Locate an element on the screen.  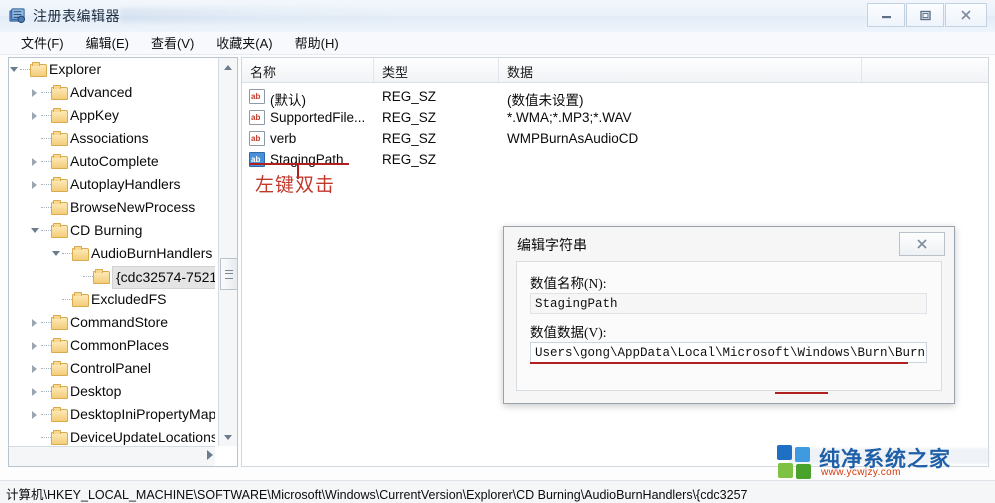
column-header-name: 名称 is located at coordinates (263, 71).